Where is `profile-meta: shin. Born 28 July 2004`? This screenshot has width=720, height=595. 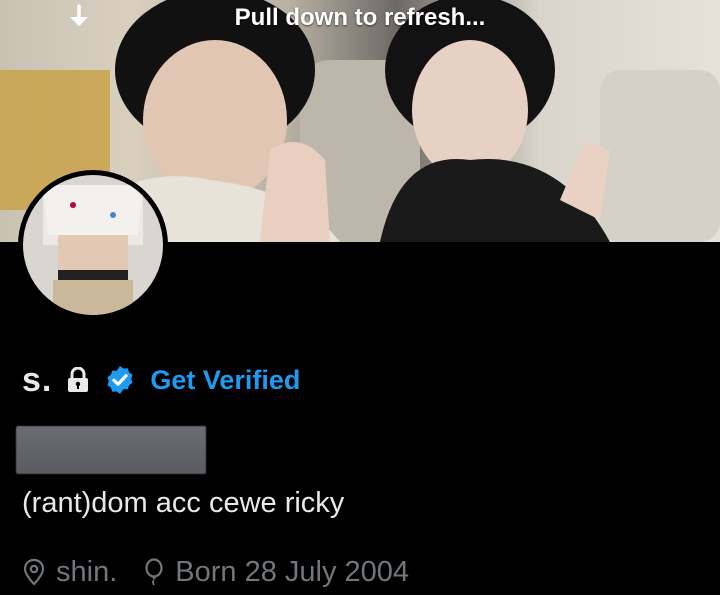
profile-meta: shin. Born 28 July 2004 is located at coordinates (228, 572).